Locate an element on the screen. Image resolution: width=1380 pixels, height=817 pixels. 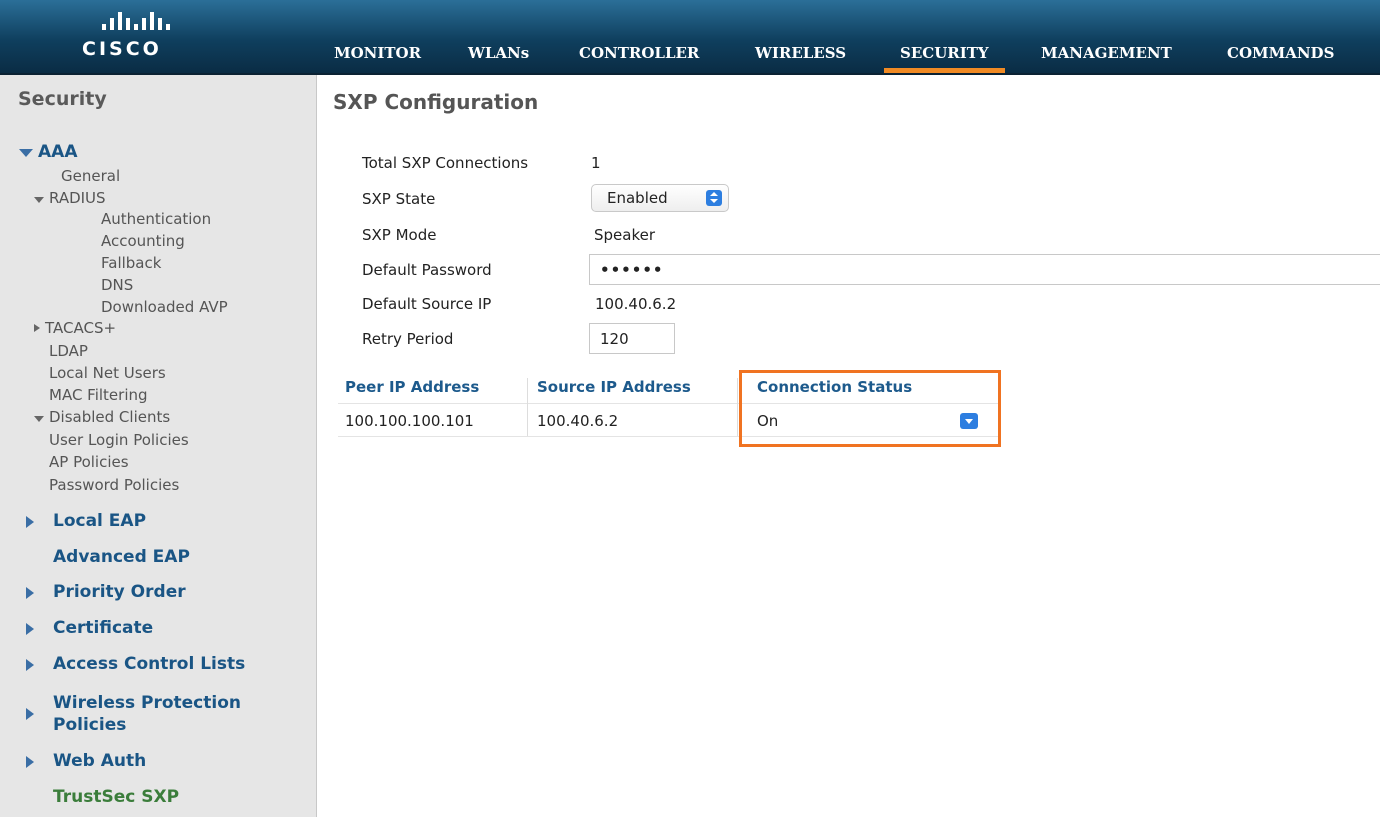
total-connections-value: 1 is located at coordinates (596, 163).